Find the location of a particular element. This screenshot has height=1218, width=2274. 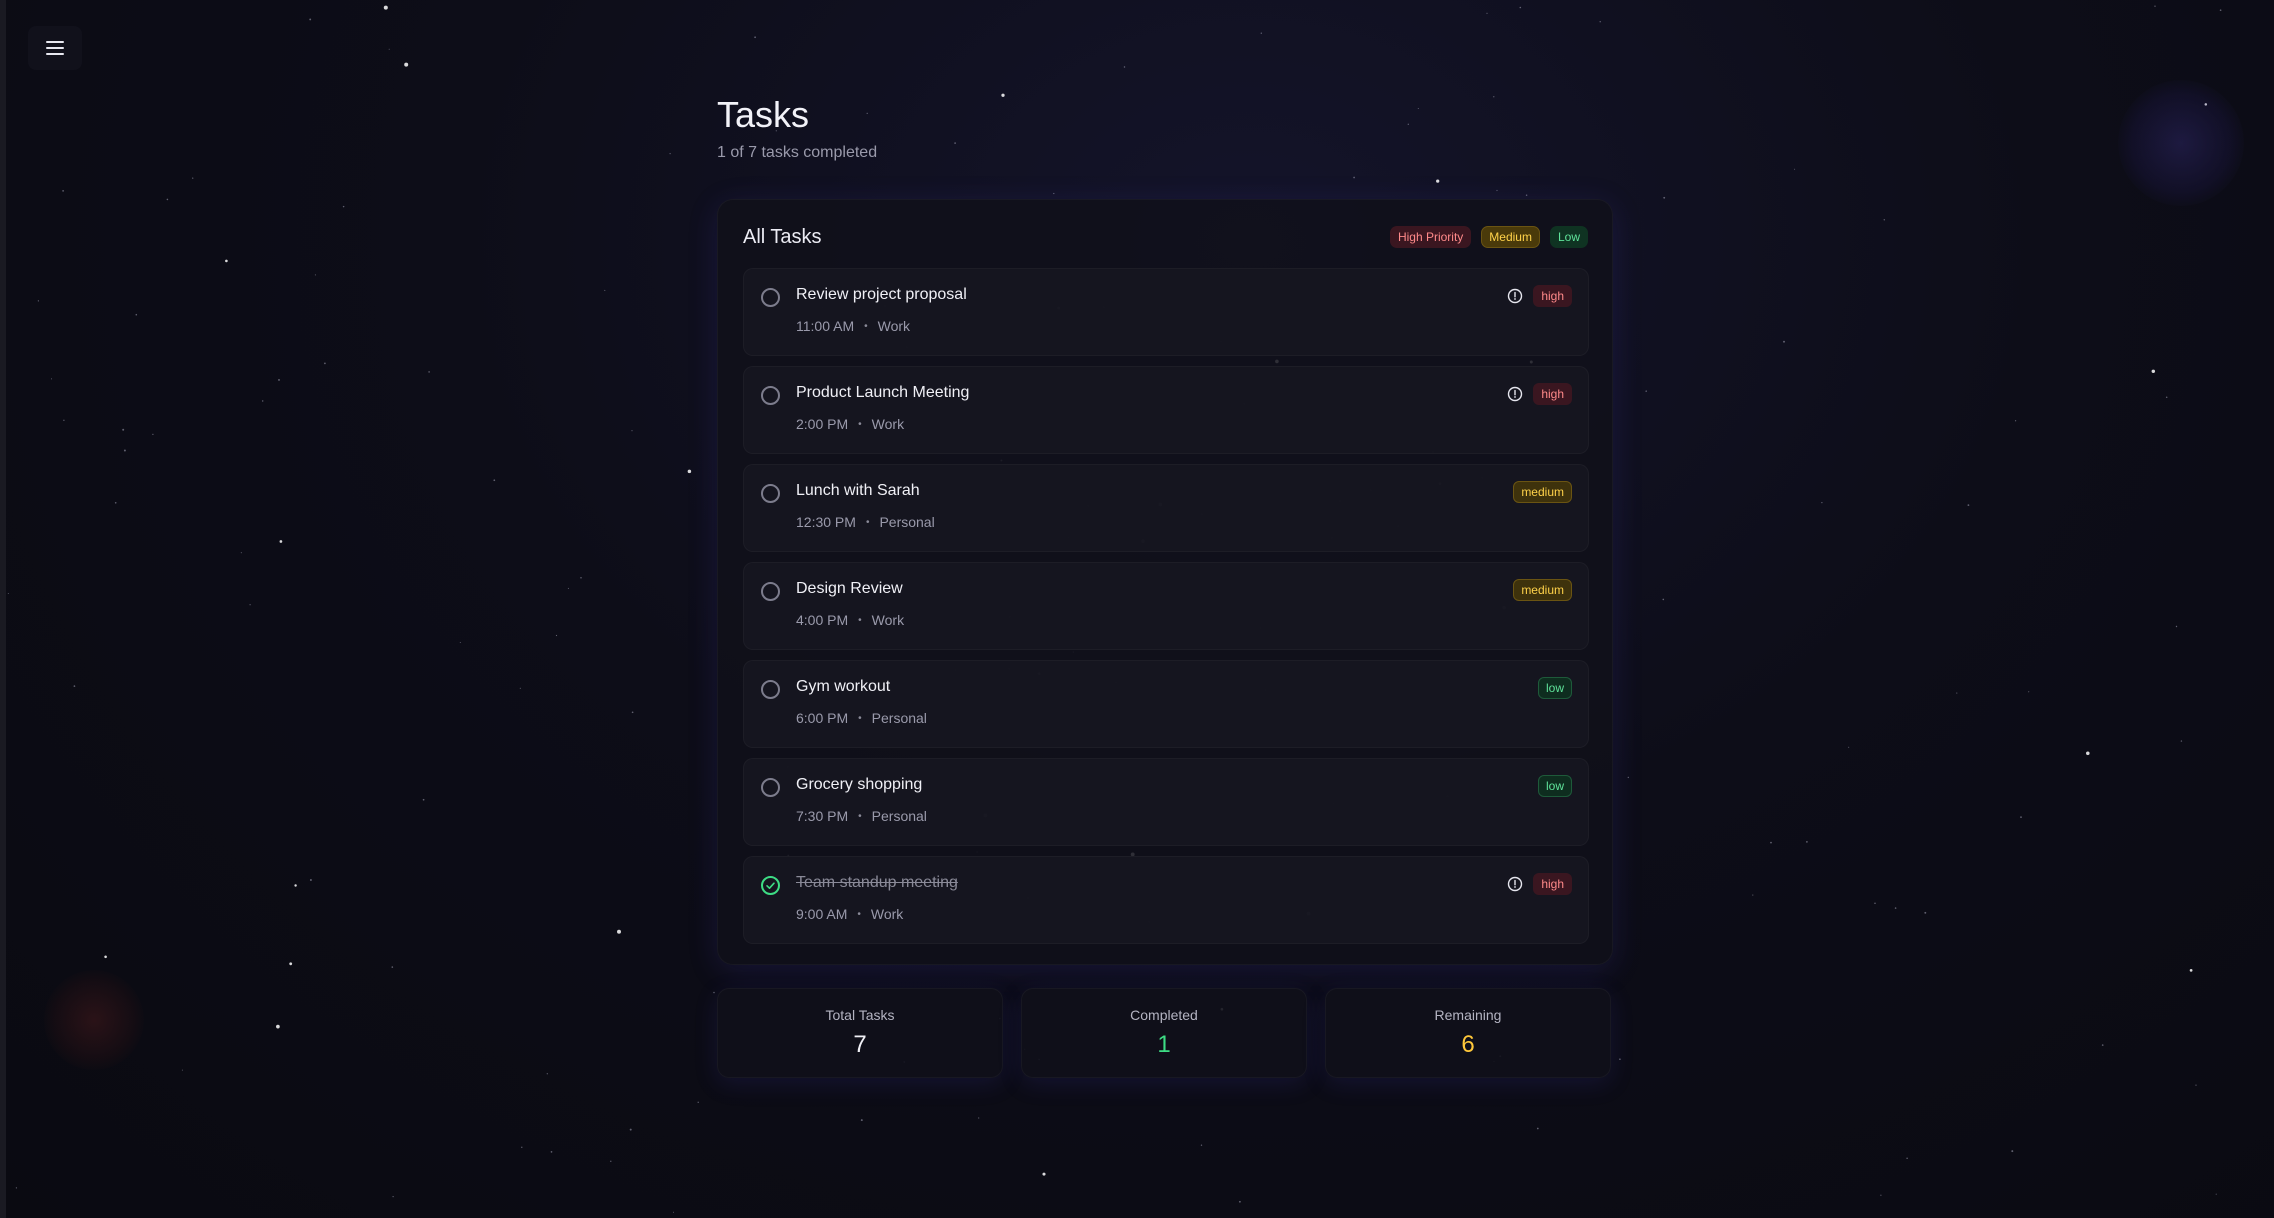

menu-button is located at coordinates (55, 48).